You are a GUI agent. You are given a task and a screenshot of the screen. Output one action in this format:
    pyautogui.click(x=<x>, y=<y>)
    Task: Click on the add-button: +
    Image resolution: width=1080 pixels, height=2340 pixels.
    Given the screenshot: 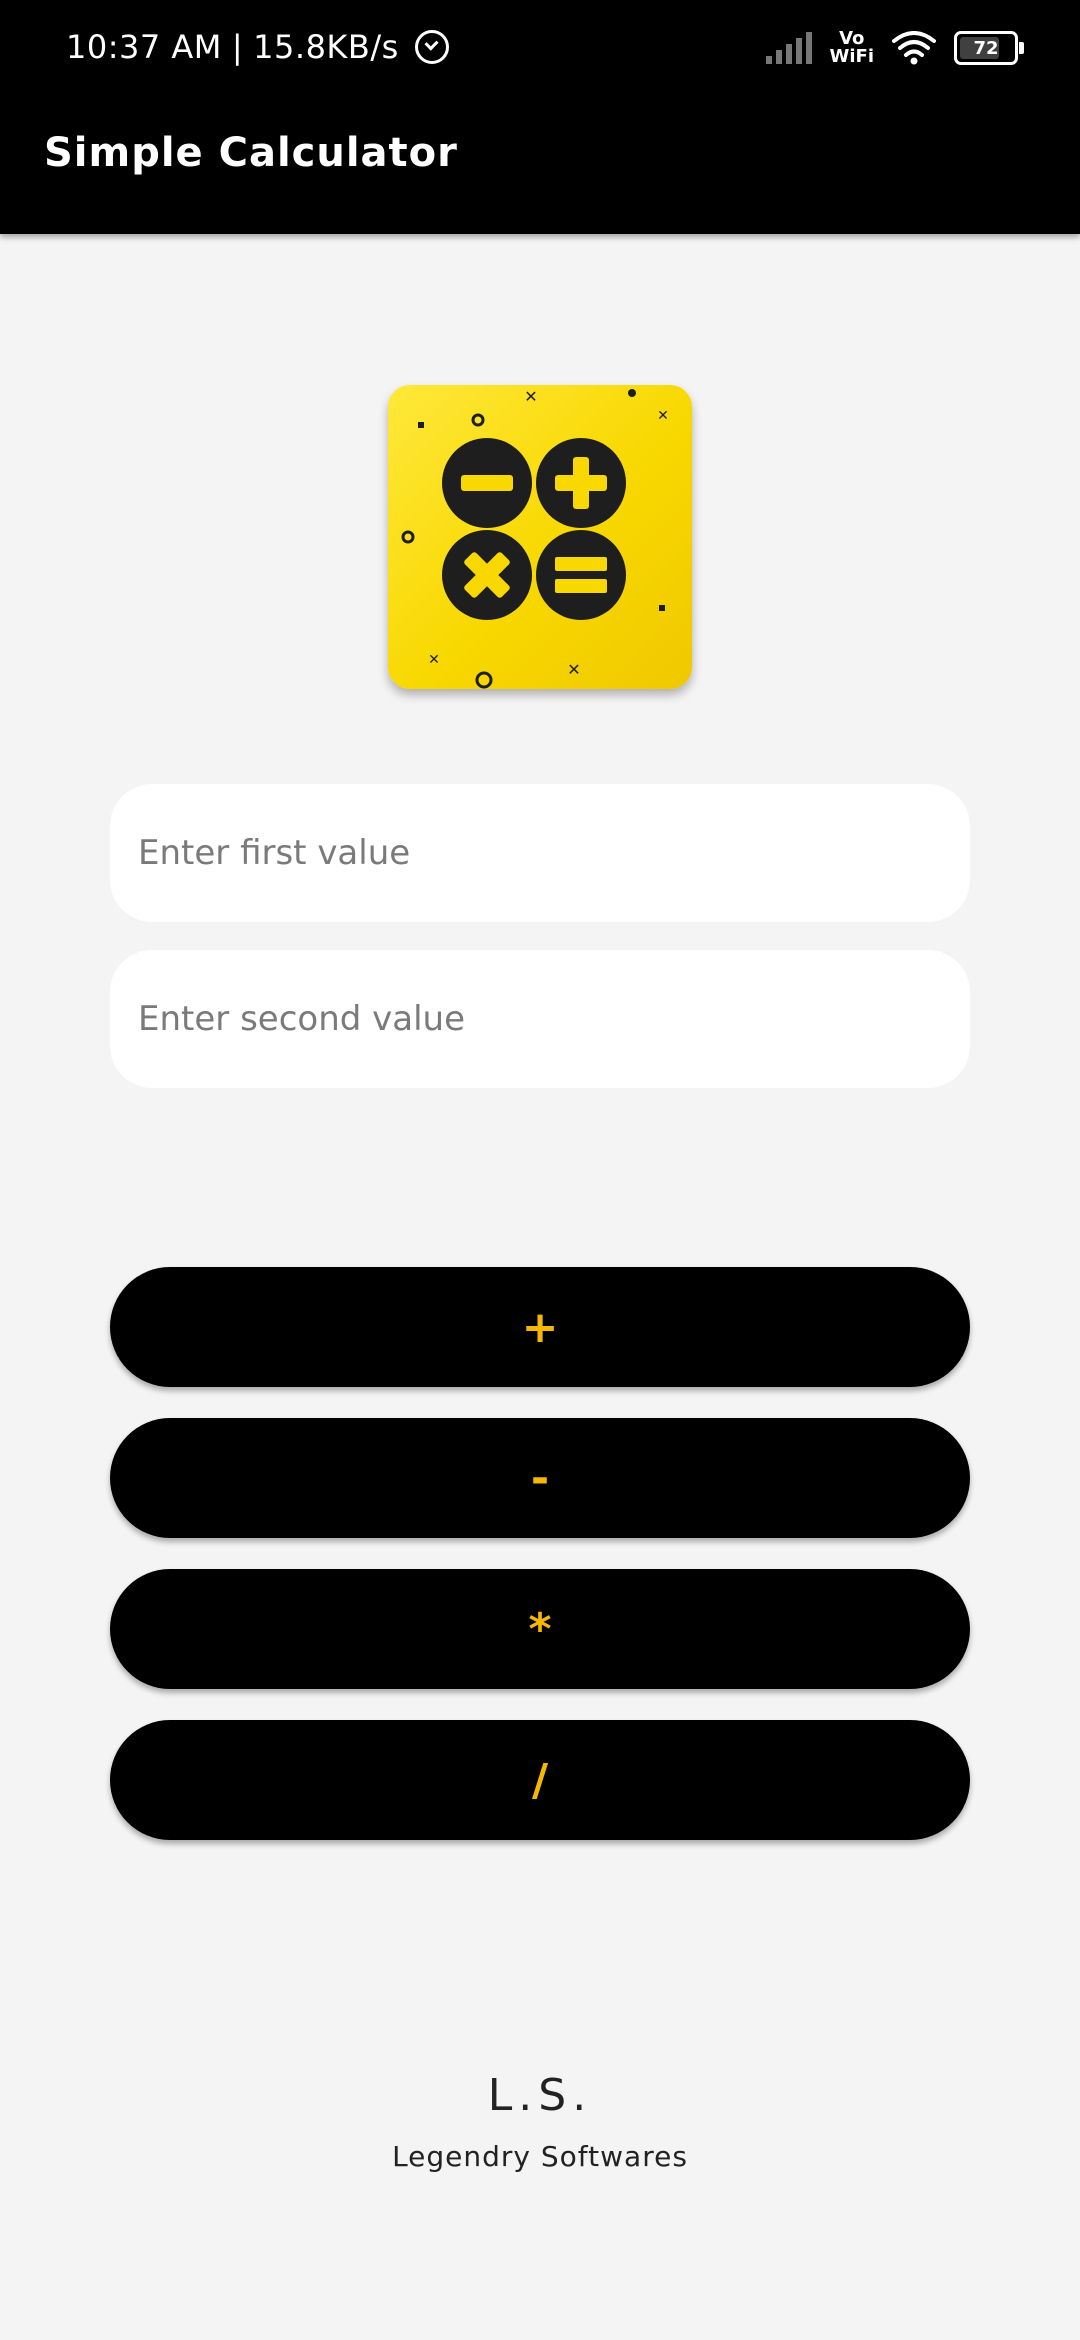 What is the action you would take?
    pyautogui.click(x=540, y=1327)
    